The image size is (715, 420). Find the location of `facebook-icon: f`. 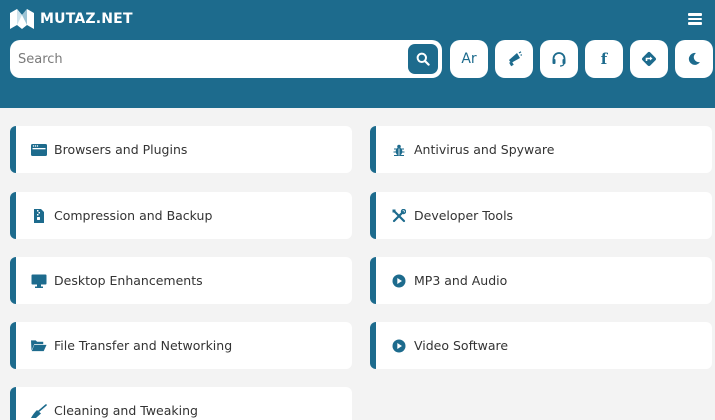

facebook-icon: f is located at coordinates (604, 59).